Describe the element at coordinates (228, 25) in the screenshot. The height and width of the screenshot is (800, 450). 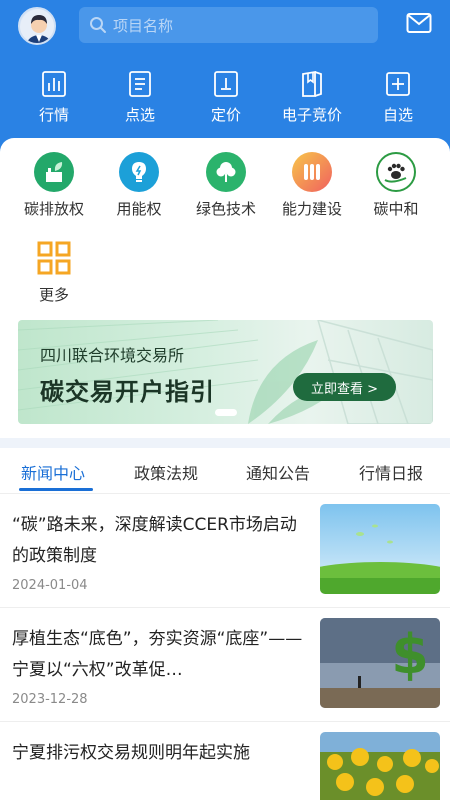
I see `search-bar: 项目名称` at that location.